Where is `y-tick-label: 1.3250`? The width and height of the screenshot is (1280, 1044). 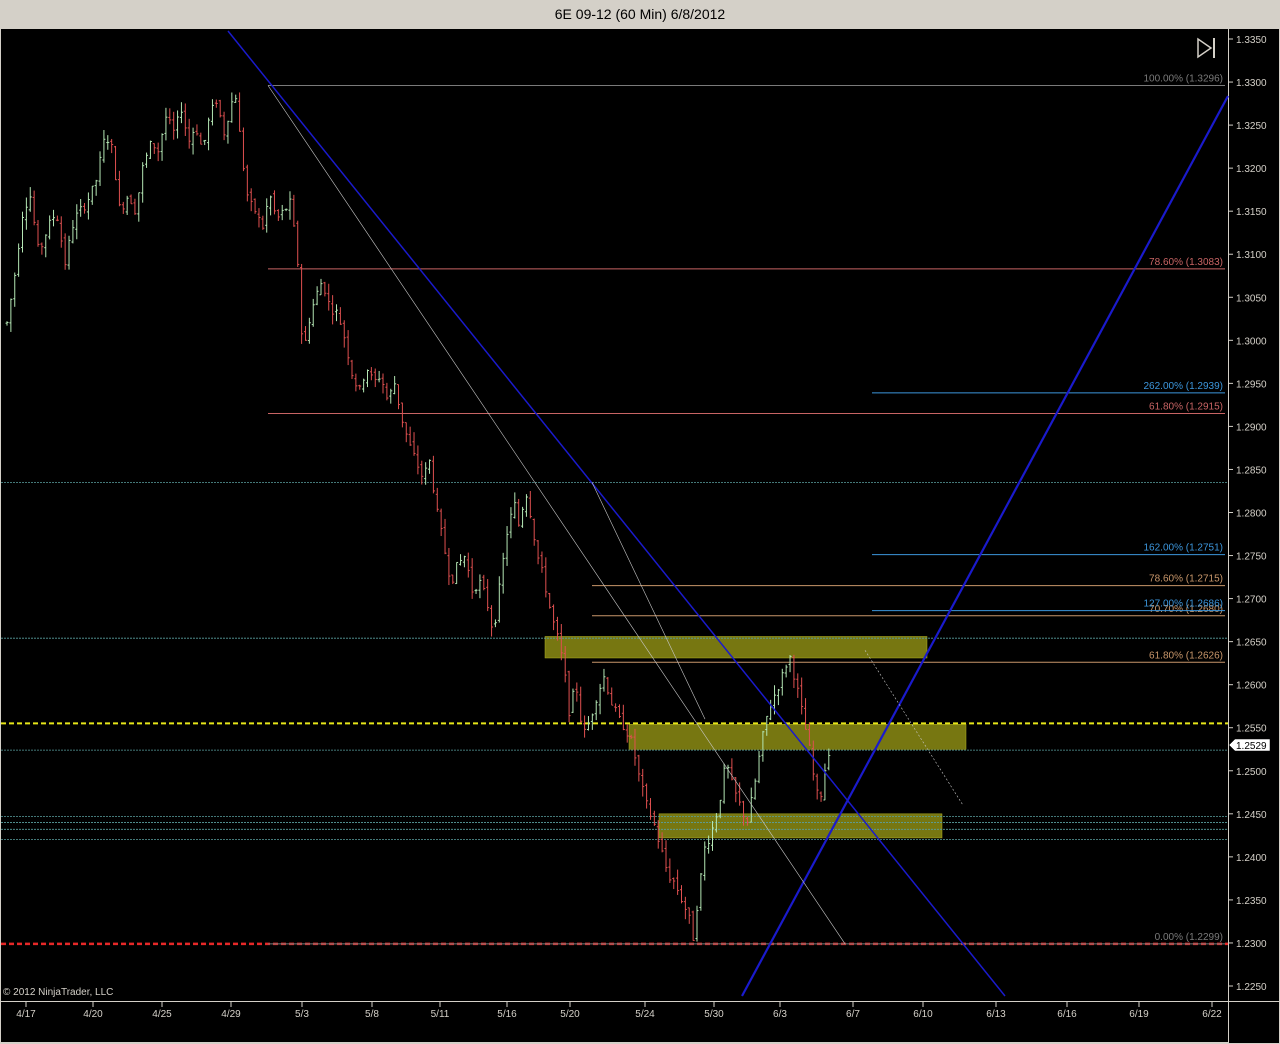
y-tick-label: 1.3250 is located at coordinates (1251, 126).